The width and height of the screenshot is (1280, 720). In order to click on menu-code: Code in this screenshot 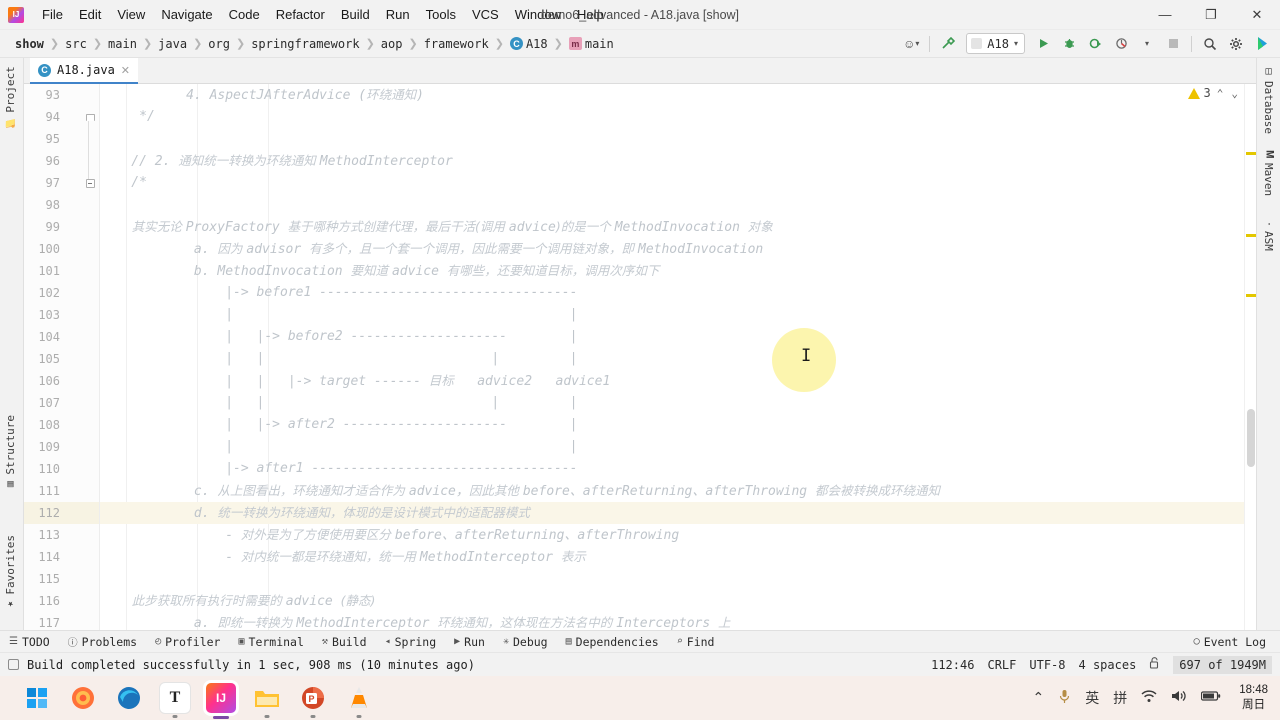, I will do `click(244, 14)`.